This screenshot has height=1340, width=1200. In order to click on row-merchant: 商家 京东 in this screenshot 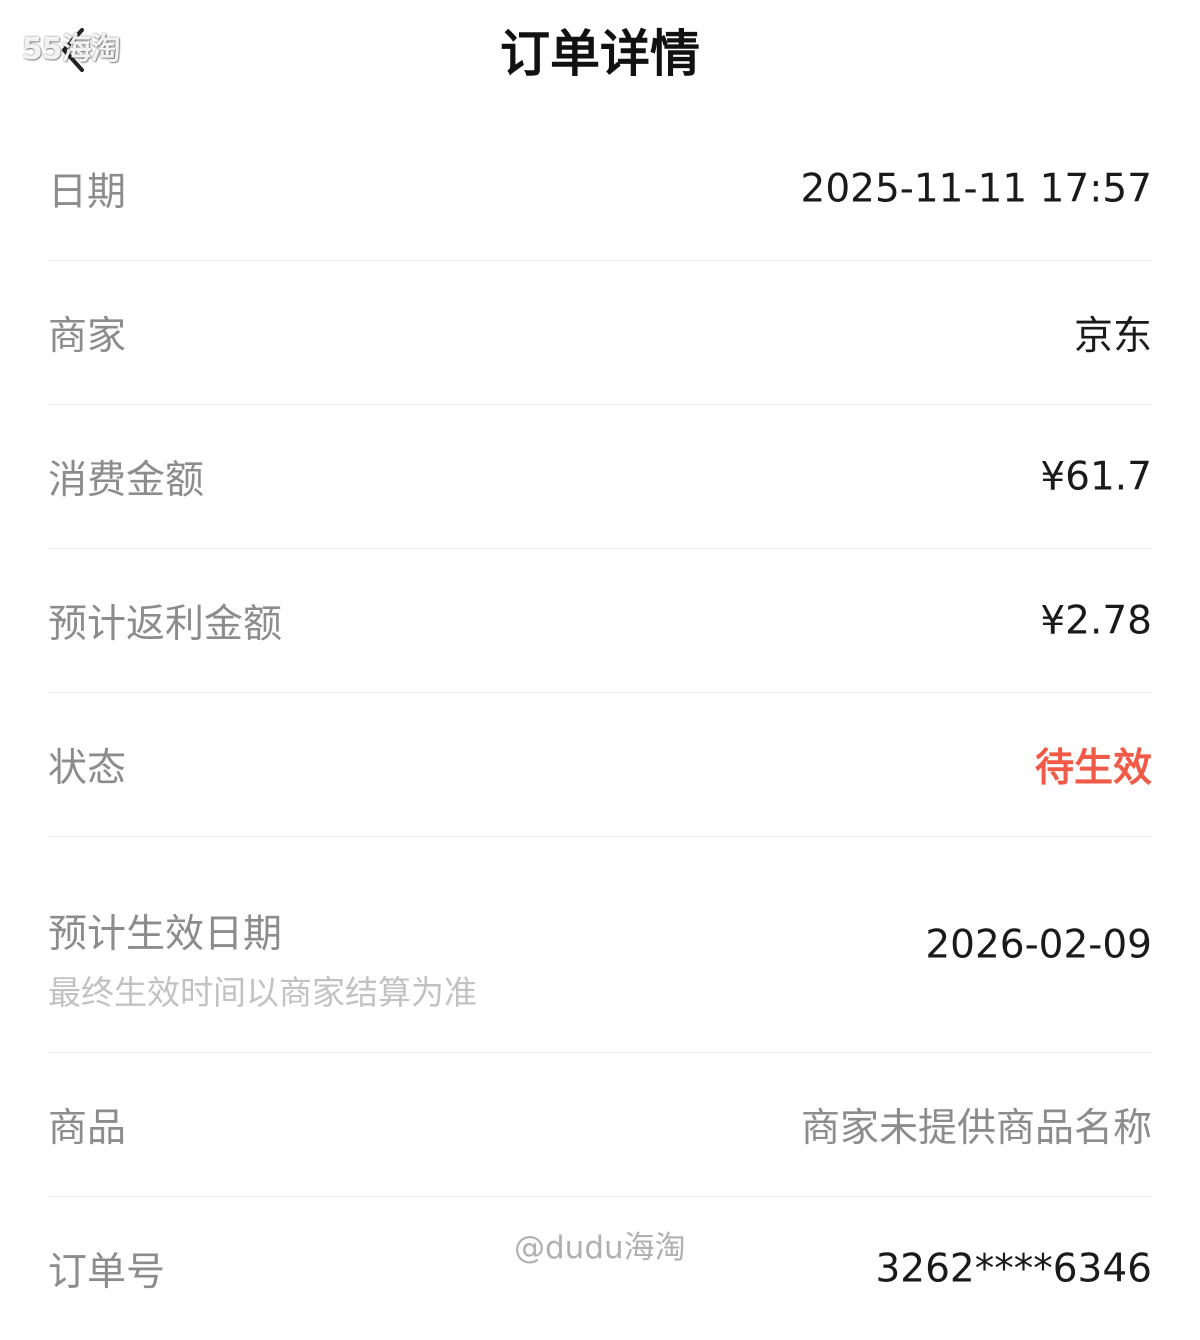, I will do `click(600, 333)`.